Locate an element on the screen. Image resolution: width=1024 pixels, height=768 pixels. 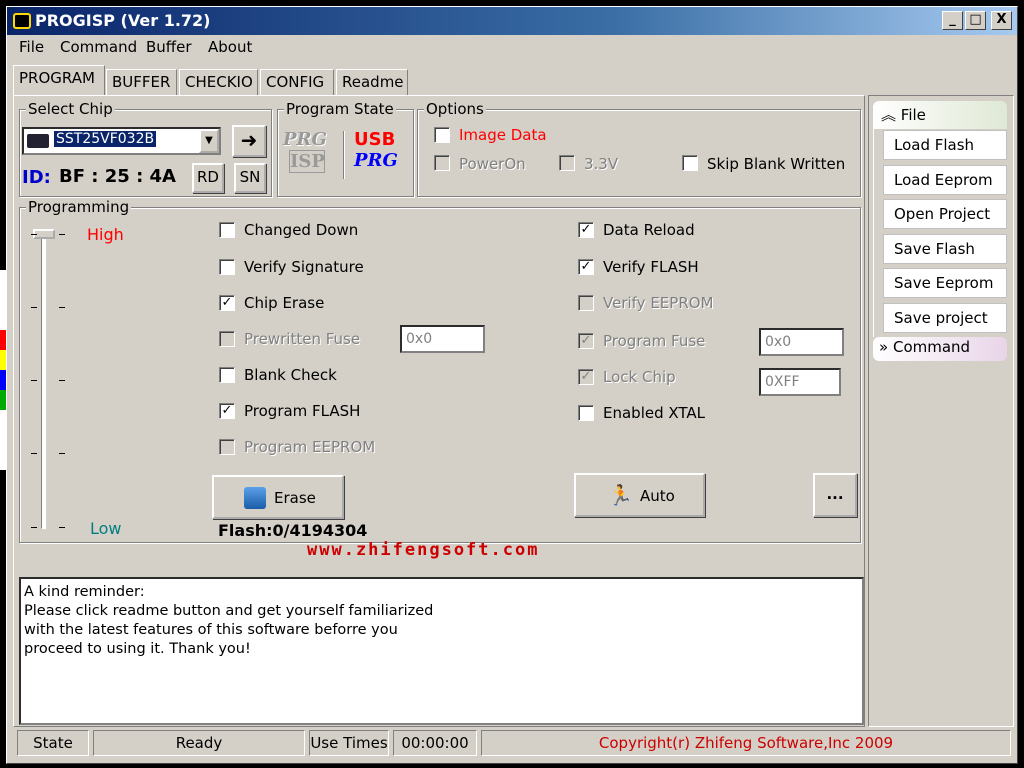
verify-flash-checkbox: ✓ is located at coordinates (586, 267).